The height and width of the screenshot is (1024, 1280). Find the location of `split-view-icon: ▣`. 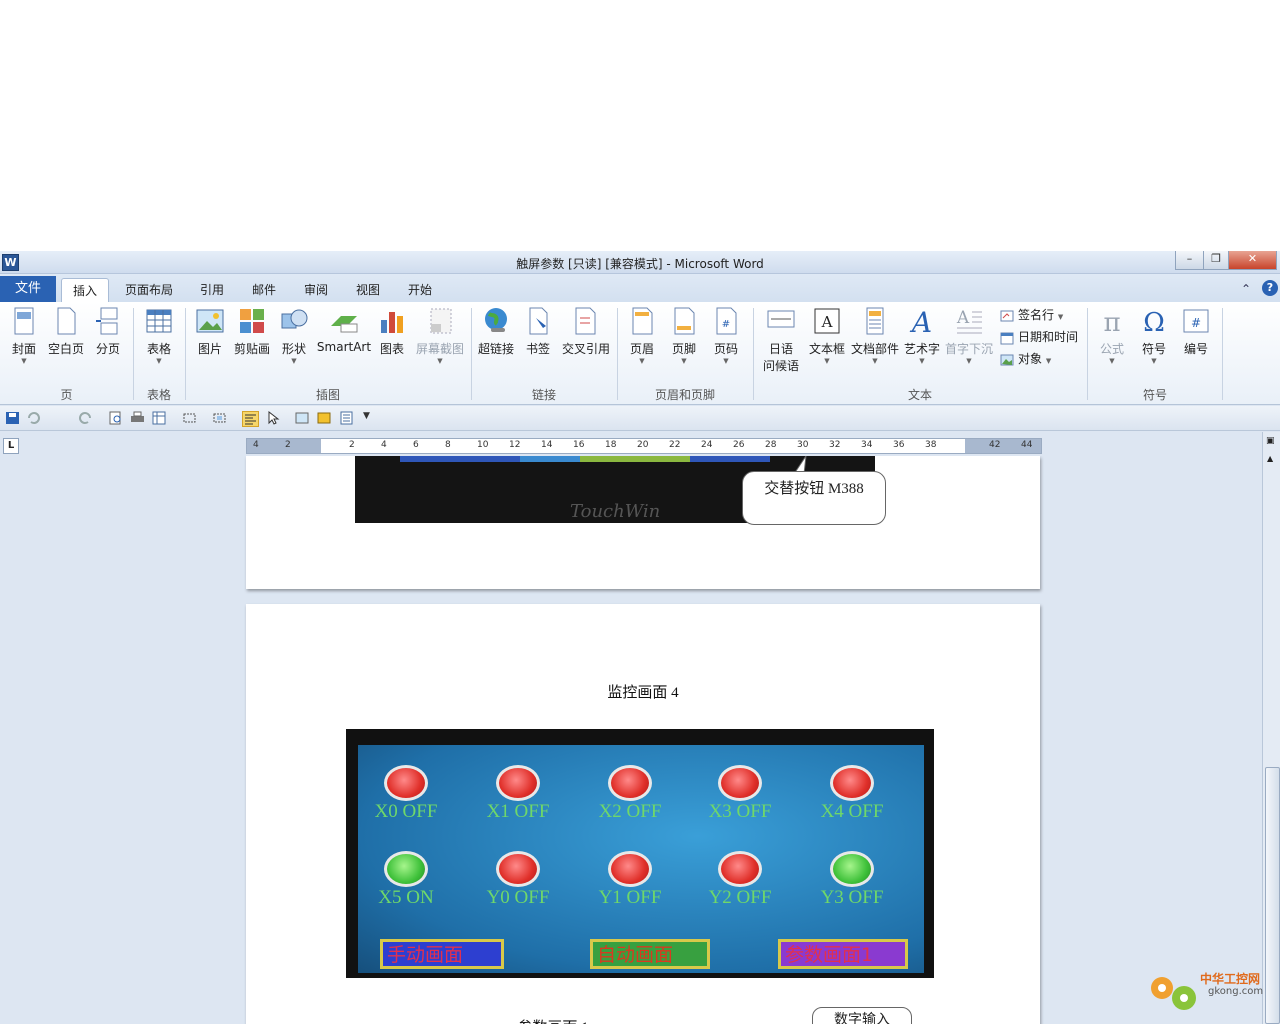

split-view-icon: ▣ is located at coordinates (1270, 441).